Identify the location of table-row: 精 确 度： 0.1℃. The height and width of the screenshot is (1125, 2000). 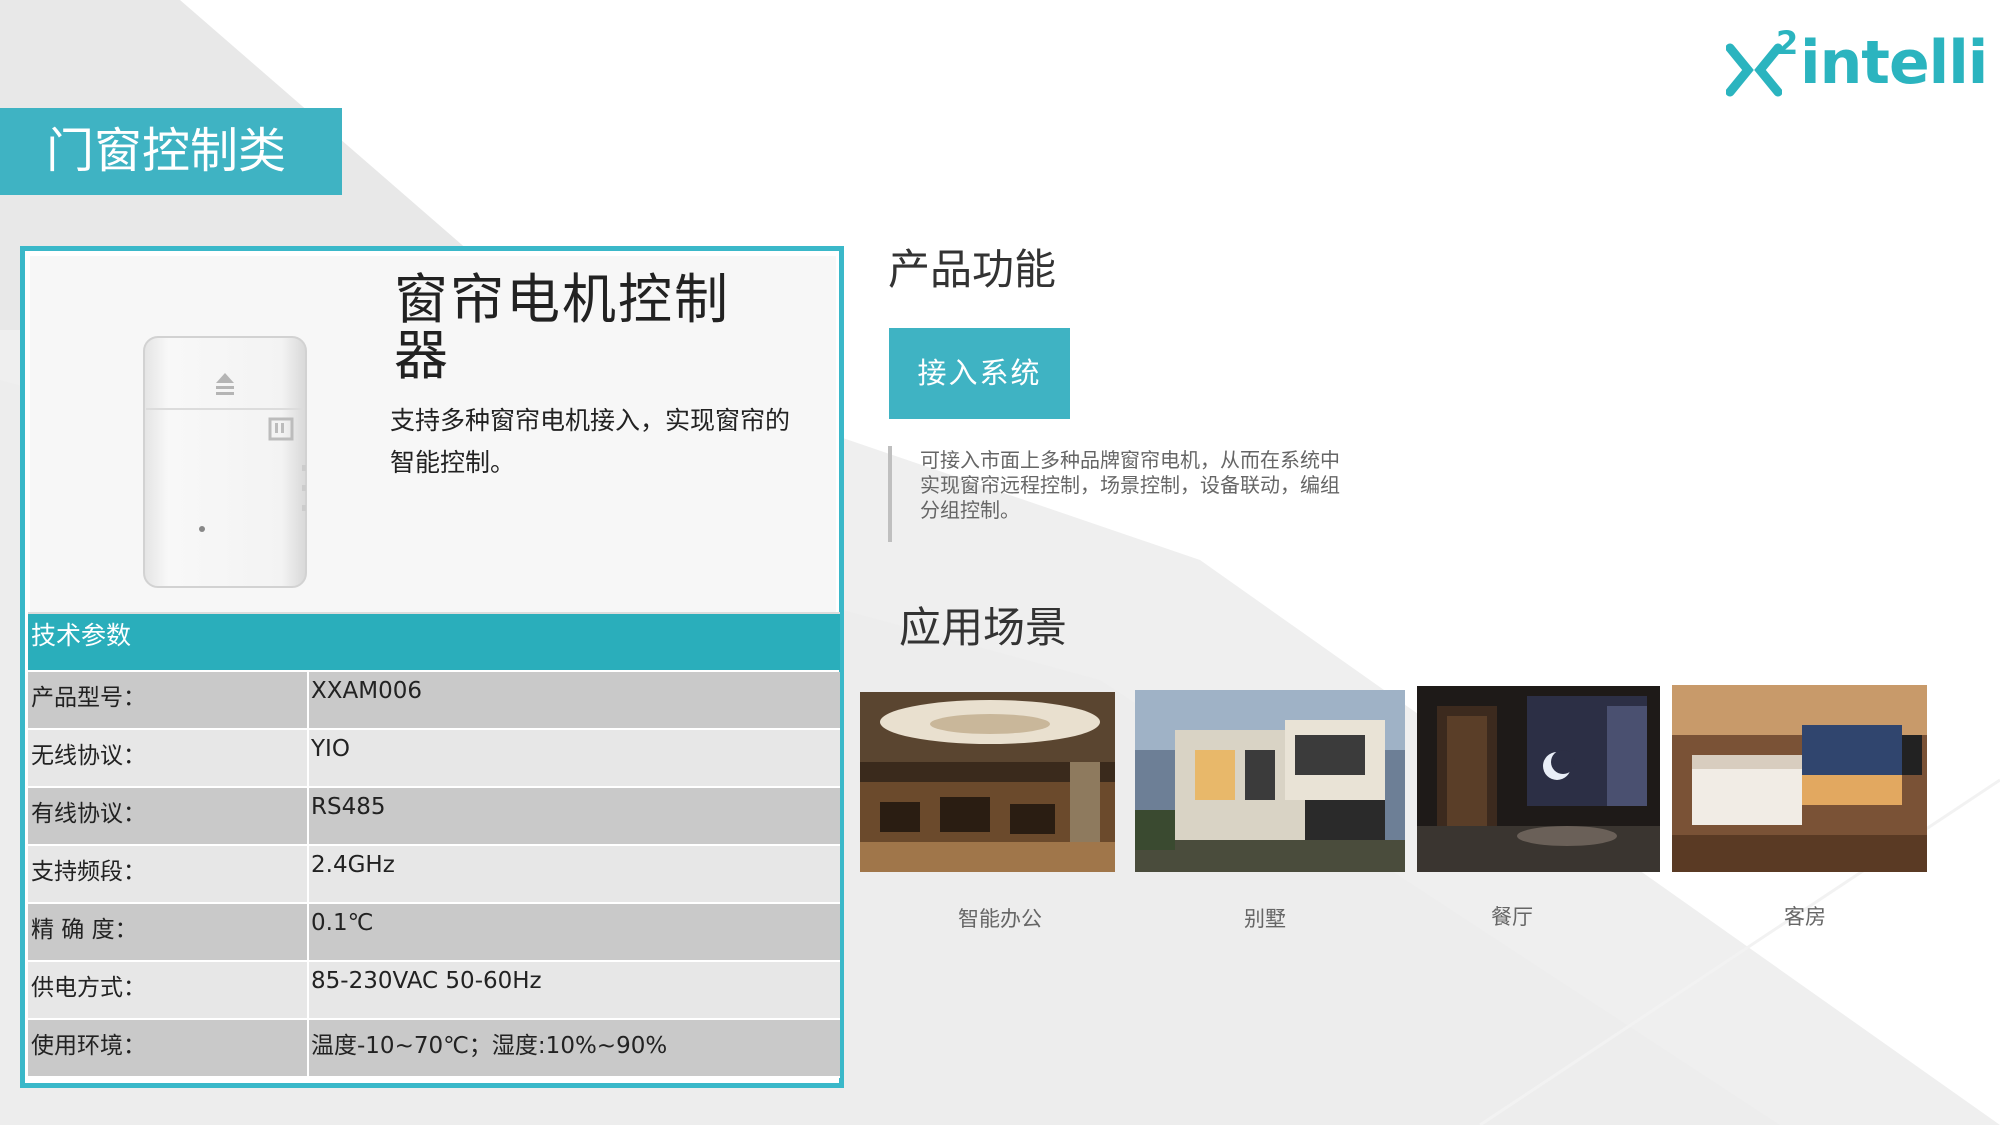
(434, 933).